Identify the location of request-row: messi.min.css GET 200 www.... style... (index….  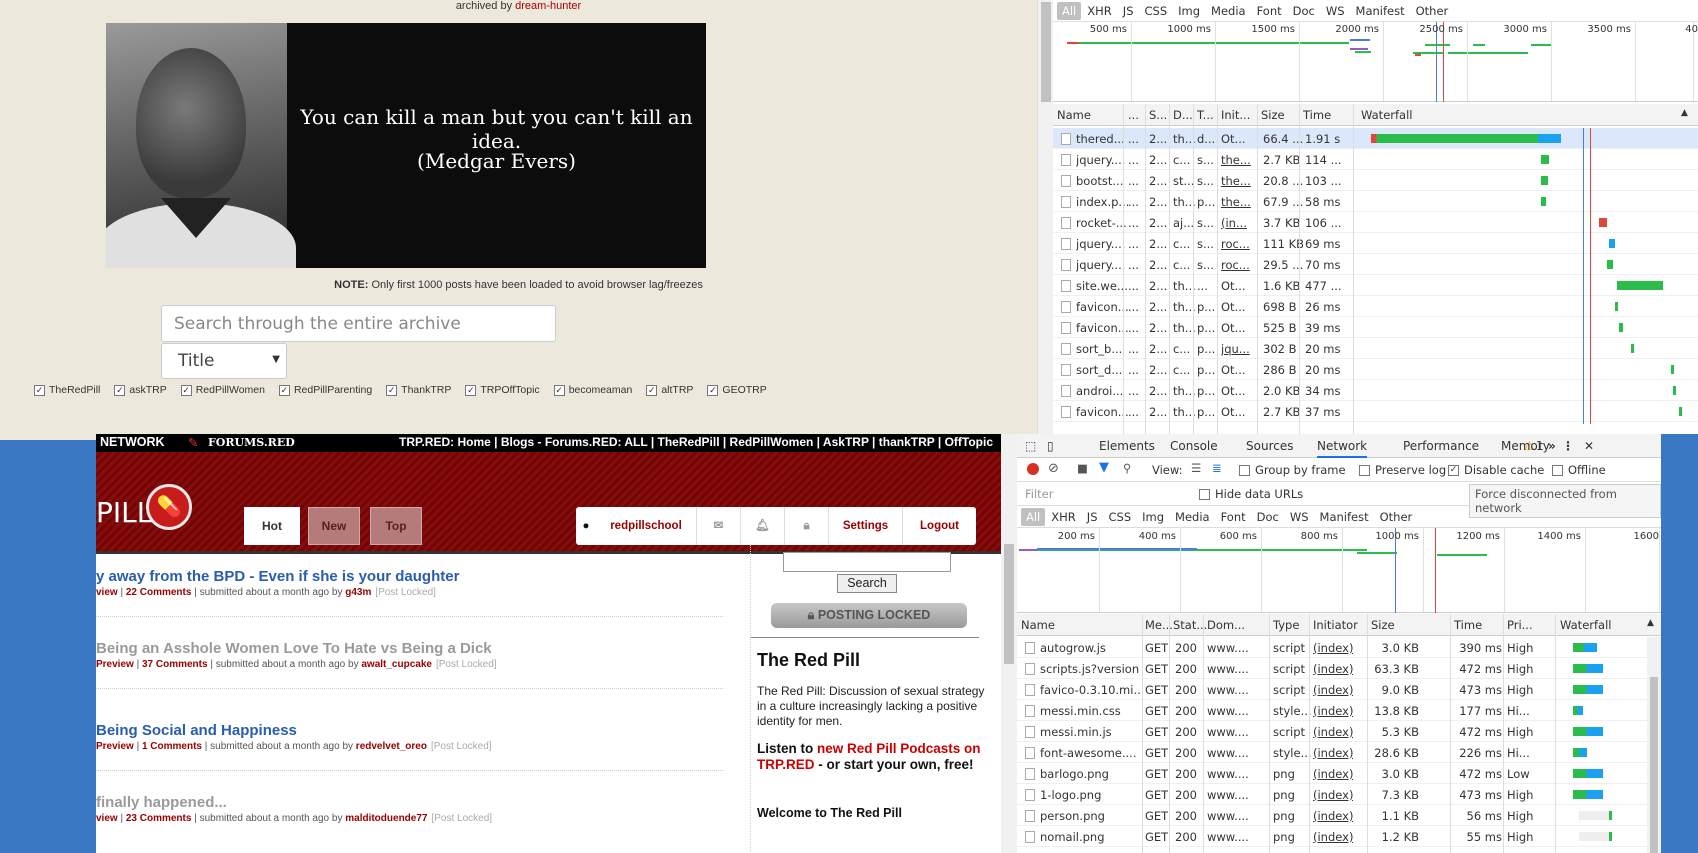
(1332, 710).